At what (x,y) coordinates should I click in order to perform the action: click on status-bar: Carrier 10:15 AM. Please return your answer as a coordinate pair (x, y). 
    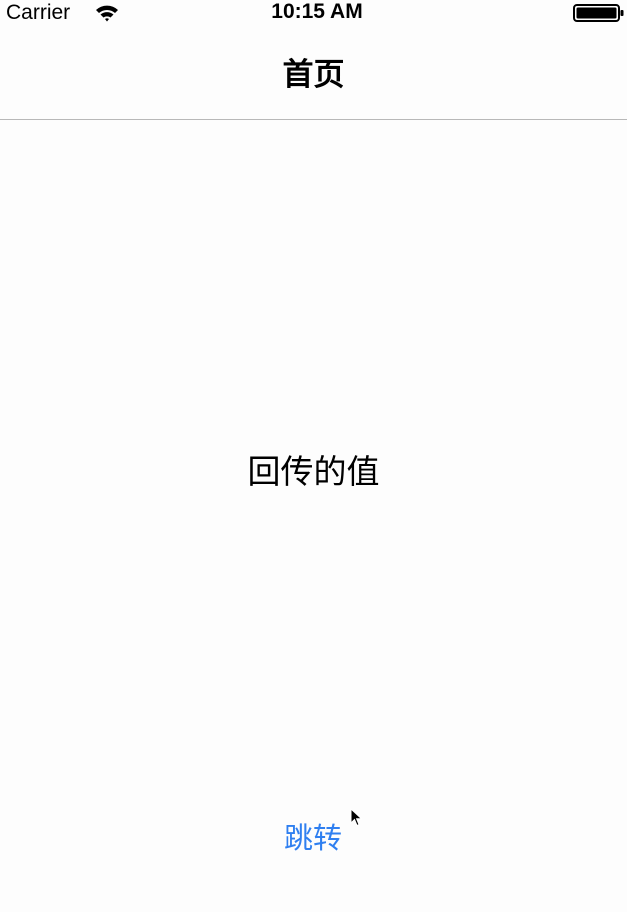
    Looking at the image, I should click on (313, 13).